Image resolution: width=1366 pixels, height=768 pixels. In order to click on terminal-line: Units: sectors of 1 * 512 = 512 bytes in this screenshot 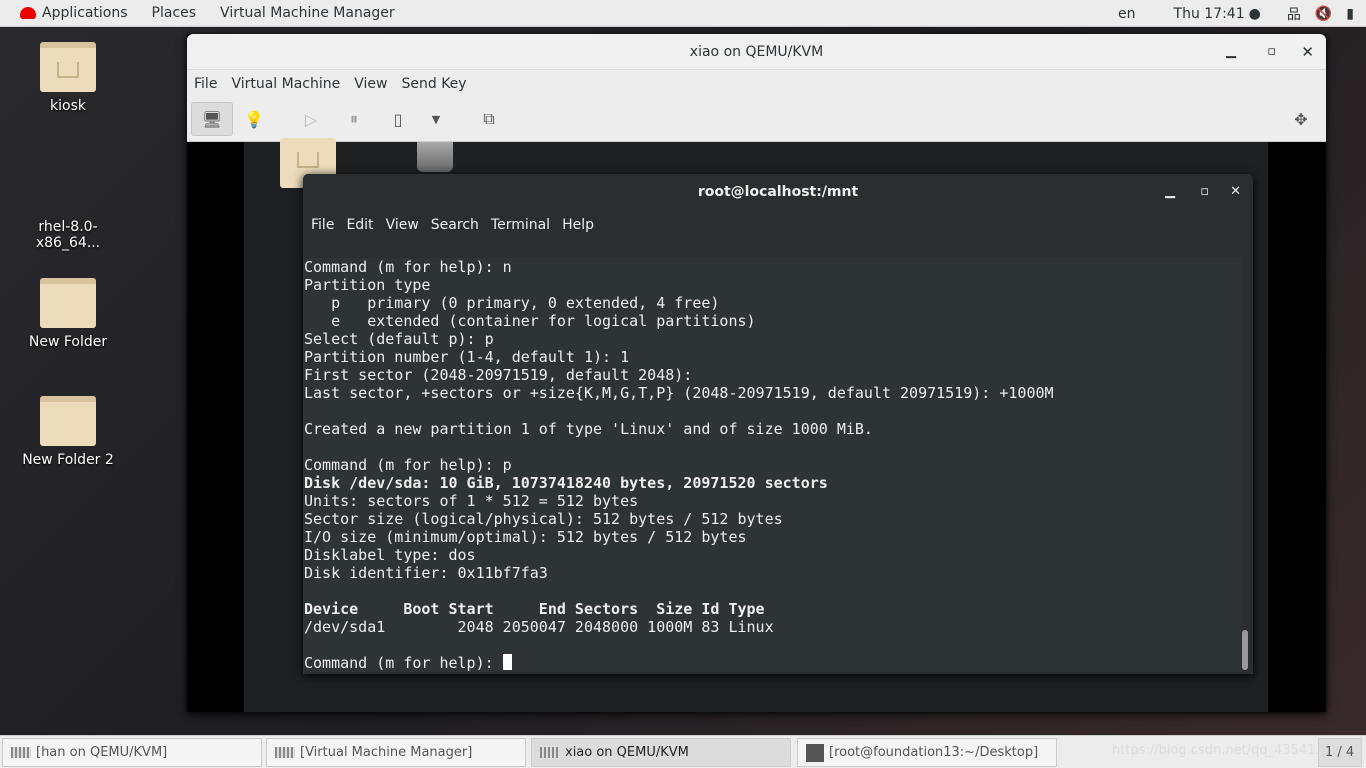, I will do `click(471, 501)`.